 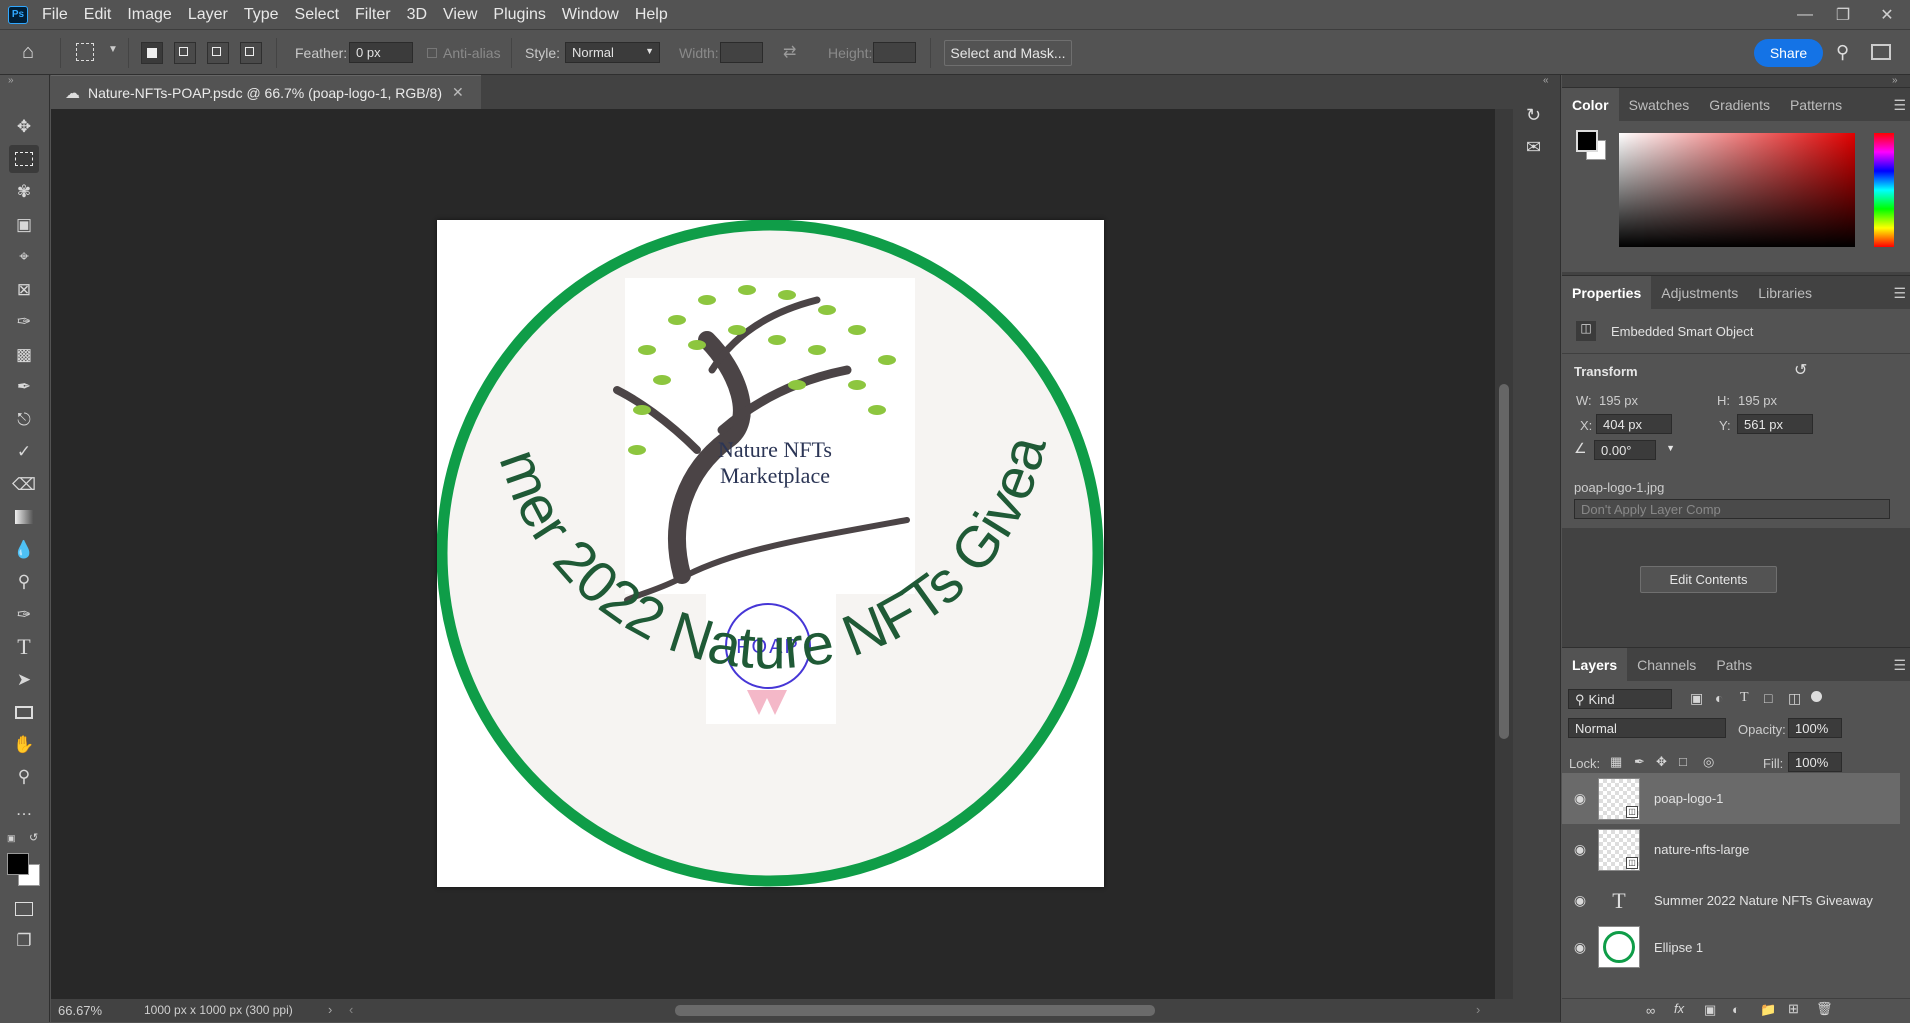 I want to click on eraser-tool-icon: ⌫, so click(x=24, y=485).